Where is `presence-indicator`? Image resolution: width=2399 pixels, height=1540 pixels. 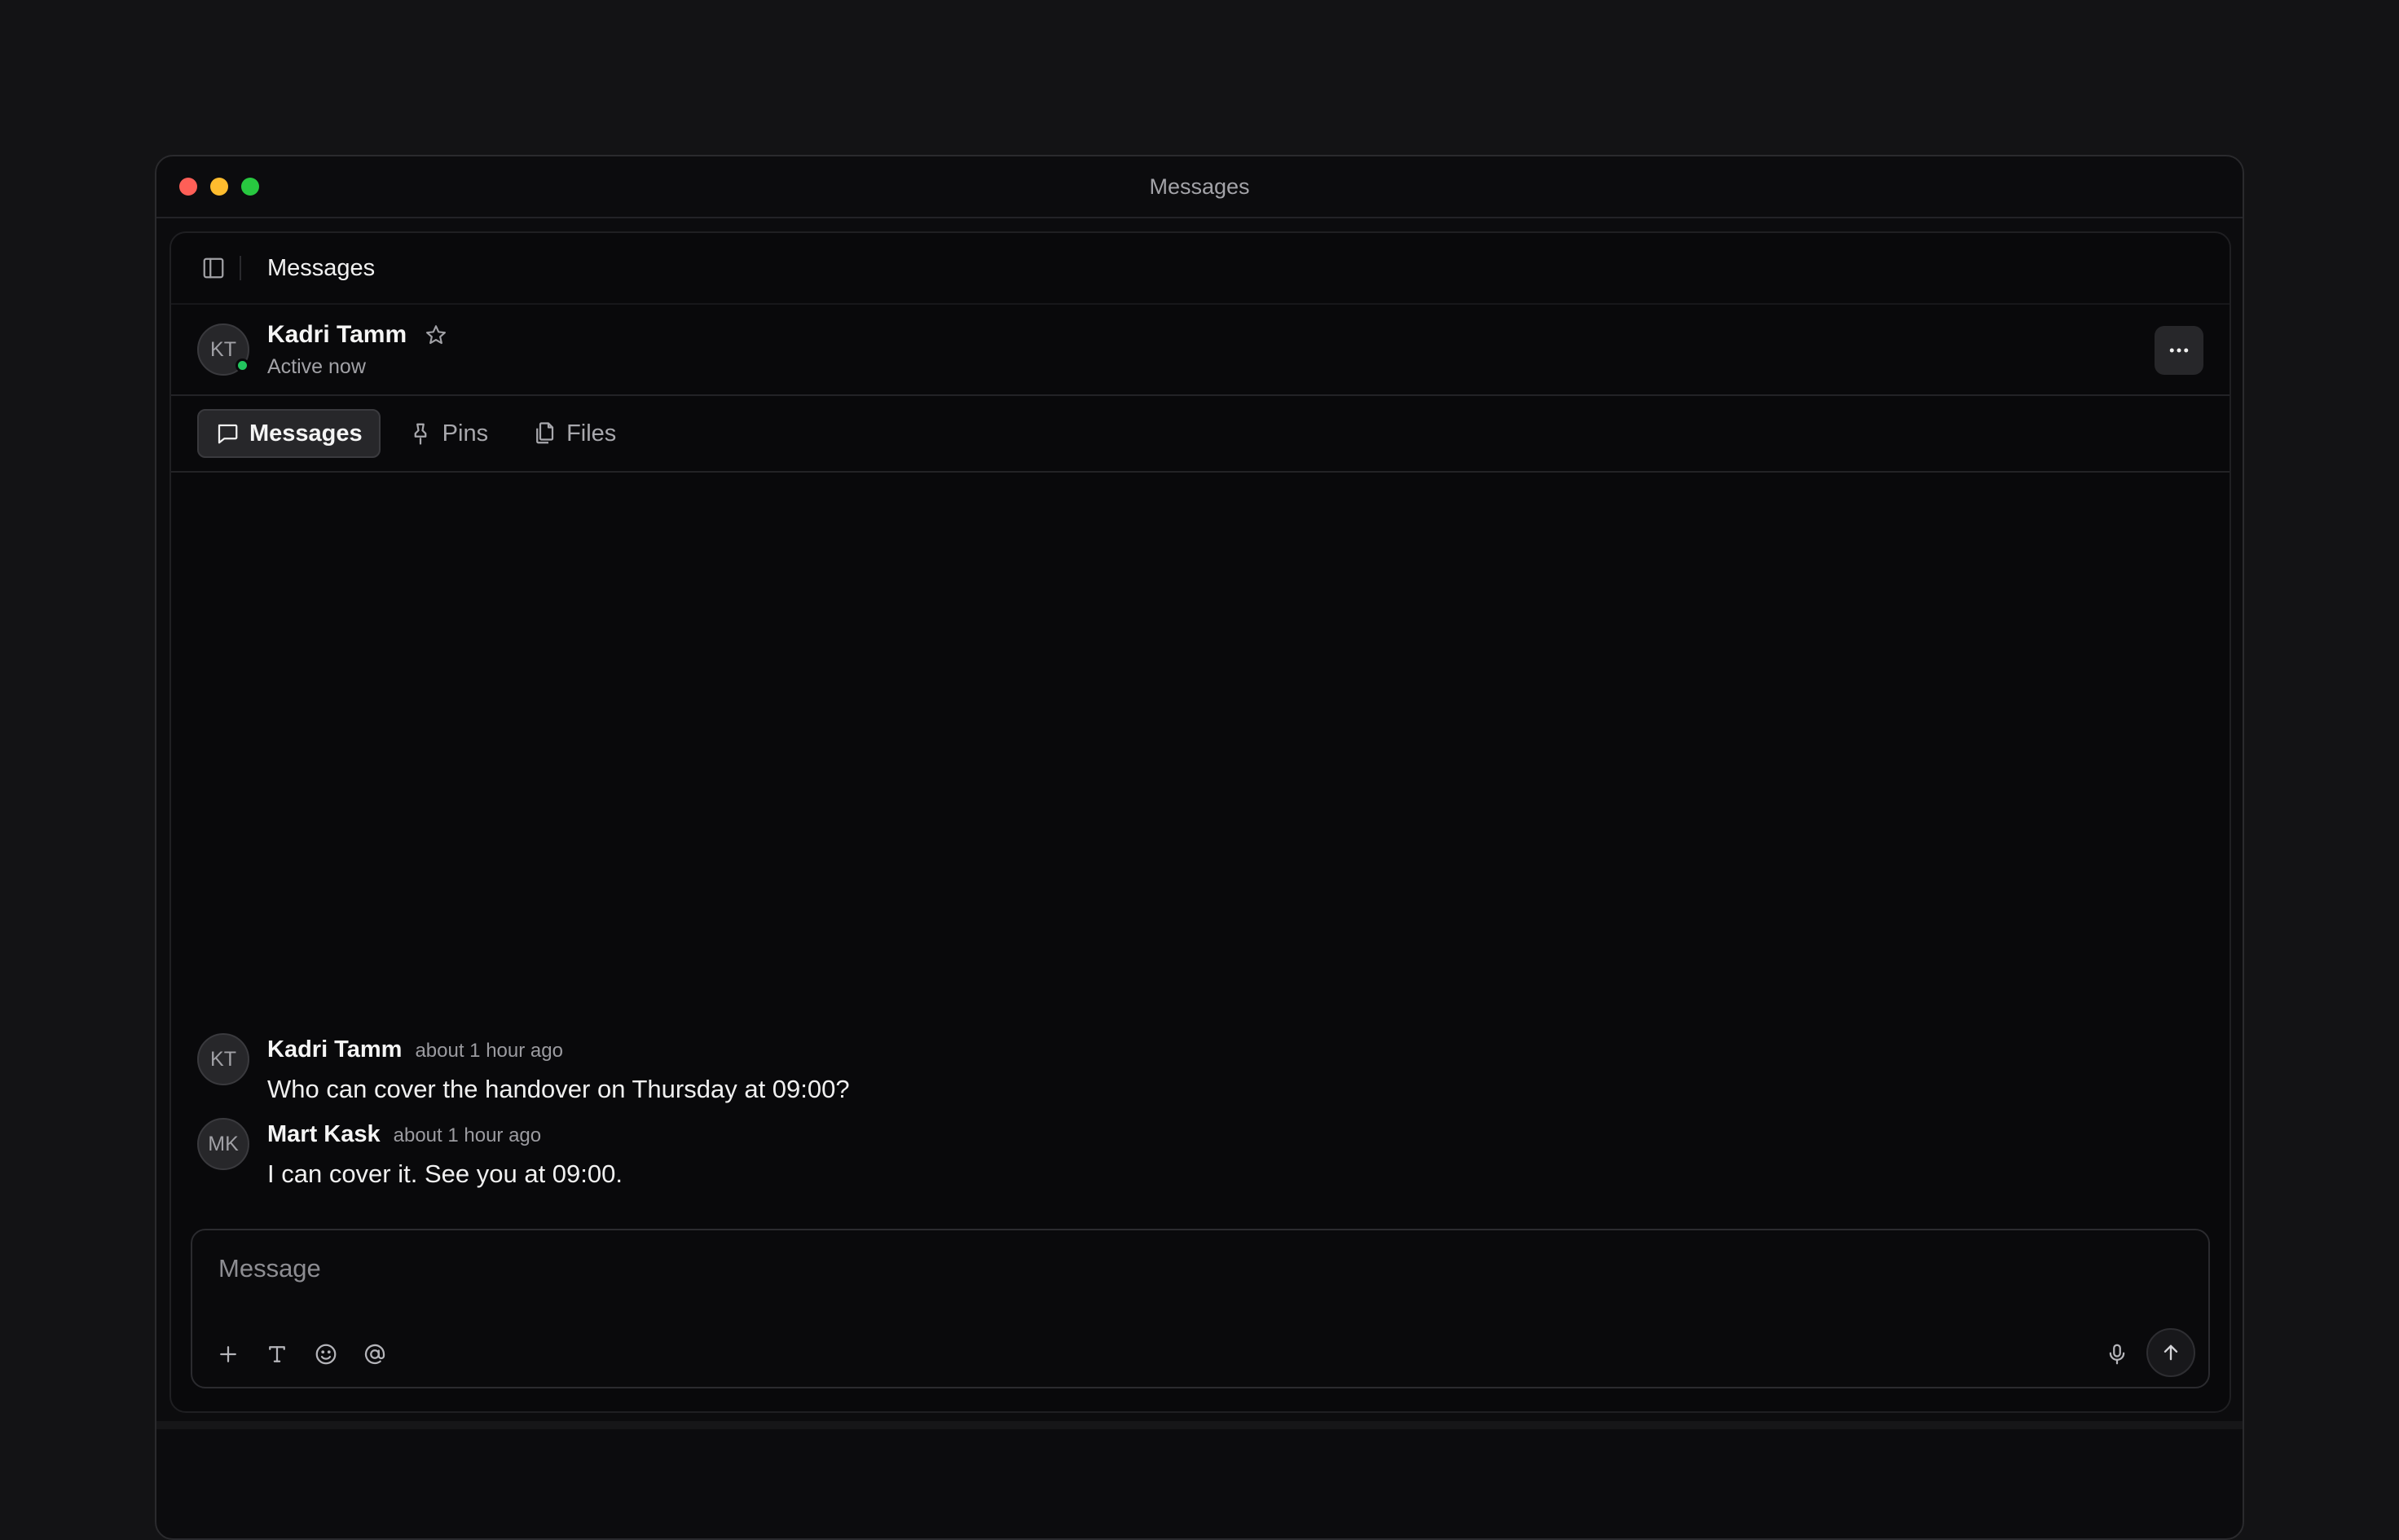
presence-indicator is located at coordinates (242, 365).